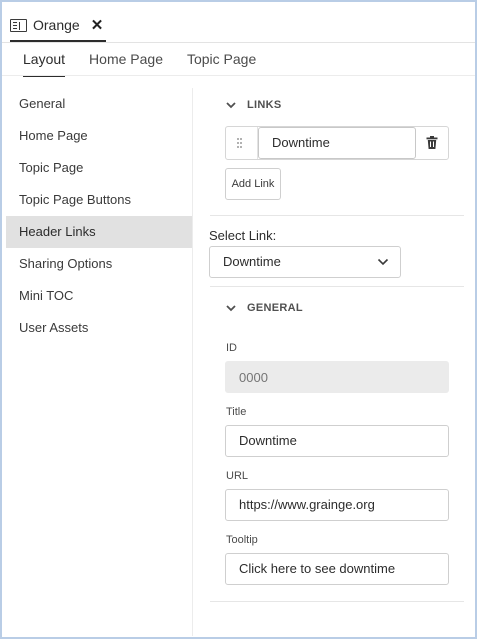 This screenshot has height=639, width=477. Describe the element at coordinates (99, 168) in the screenshot. I see `sidebar-item-topic-page: Topic Page` at that location.